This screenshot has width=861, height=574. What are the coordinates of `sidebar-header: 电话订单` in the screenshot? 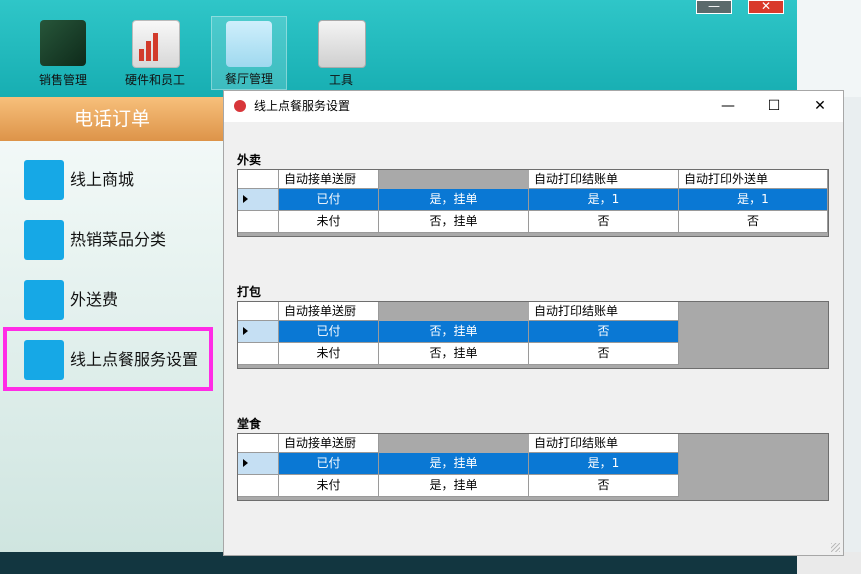 It's located at (112, 119).